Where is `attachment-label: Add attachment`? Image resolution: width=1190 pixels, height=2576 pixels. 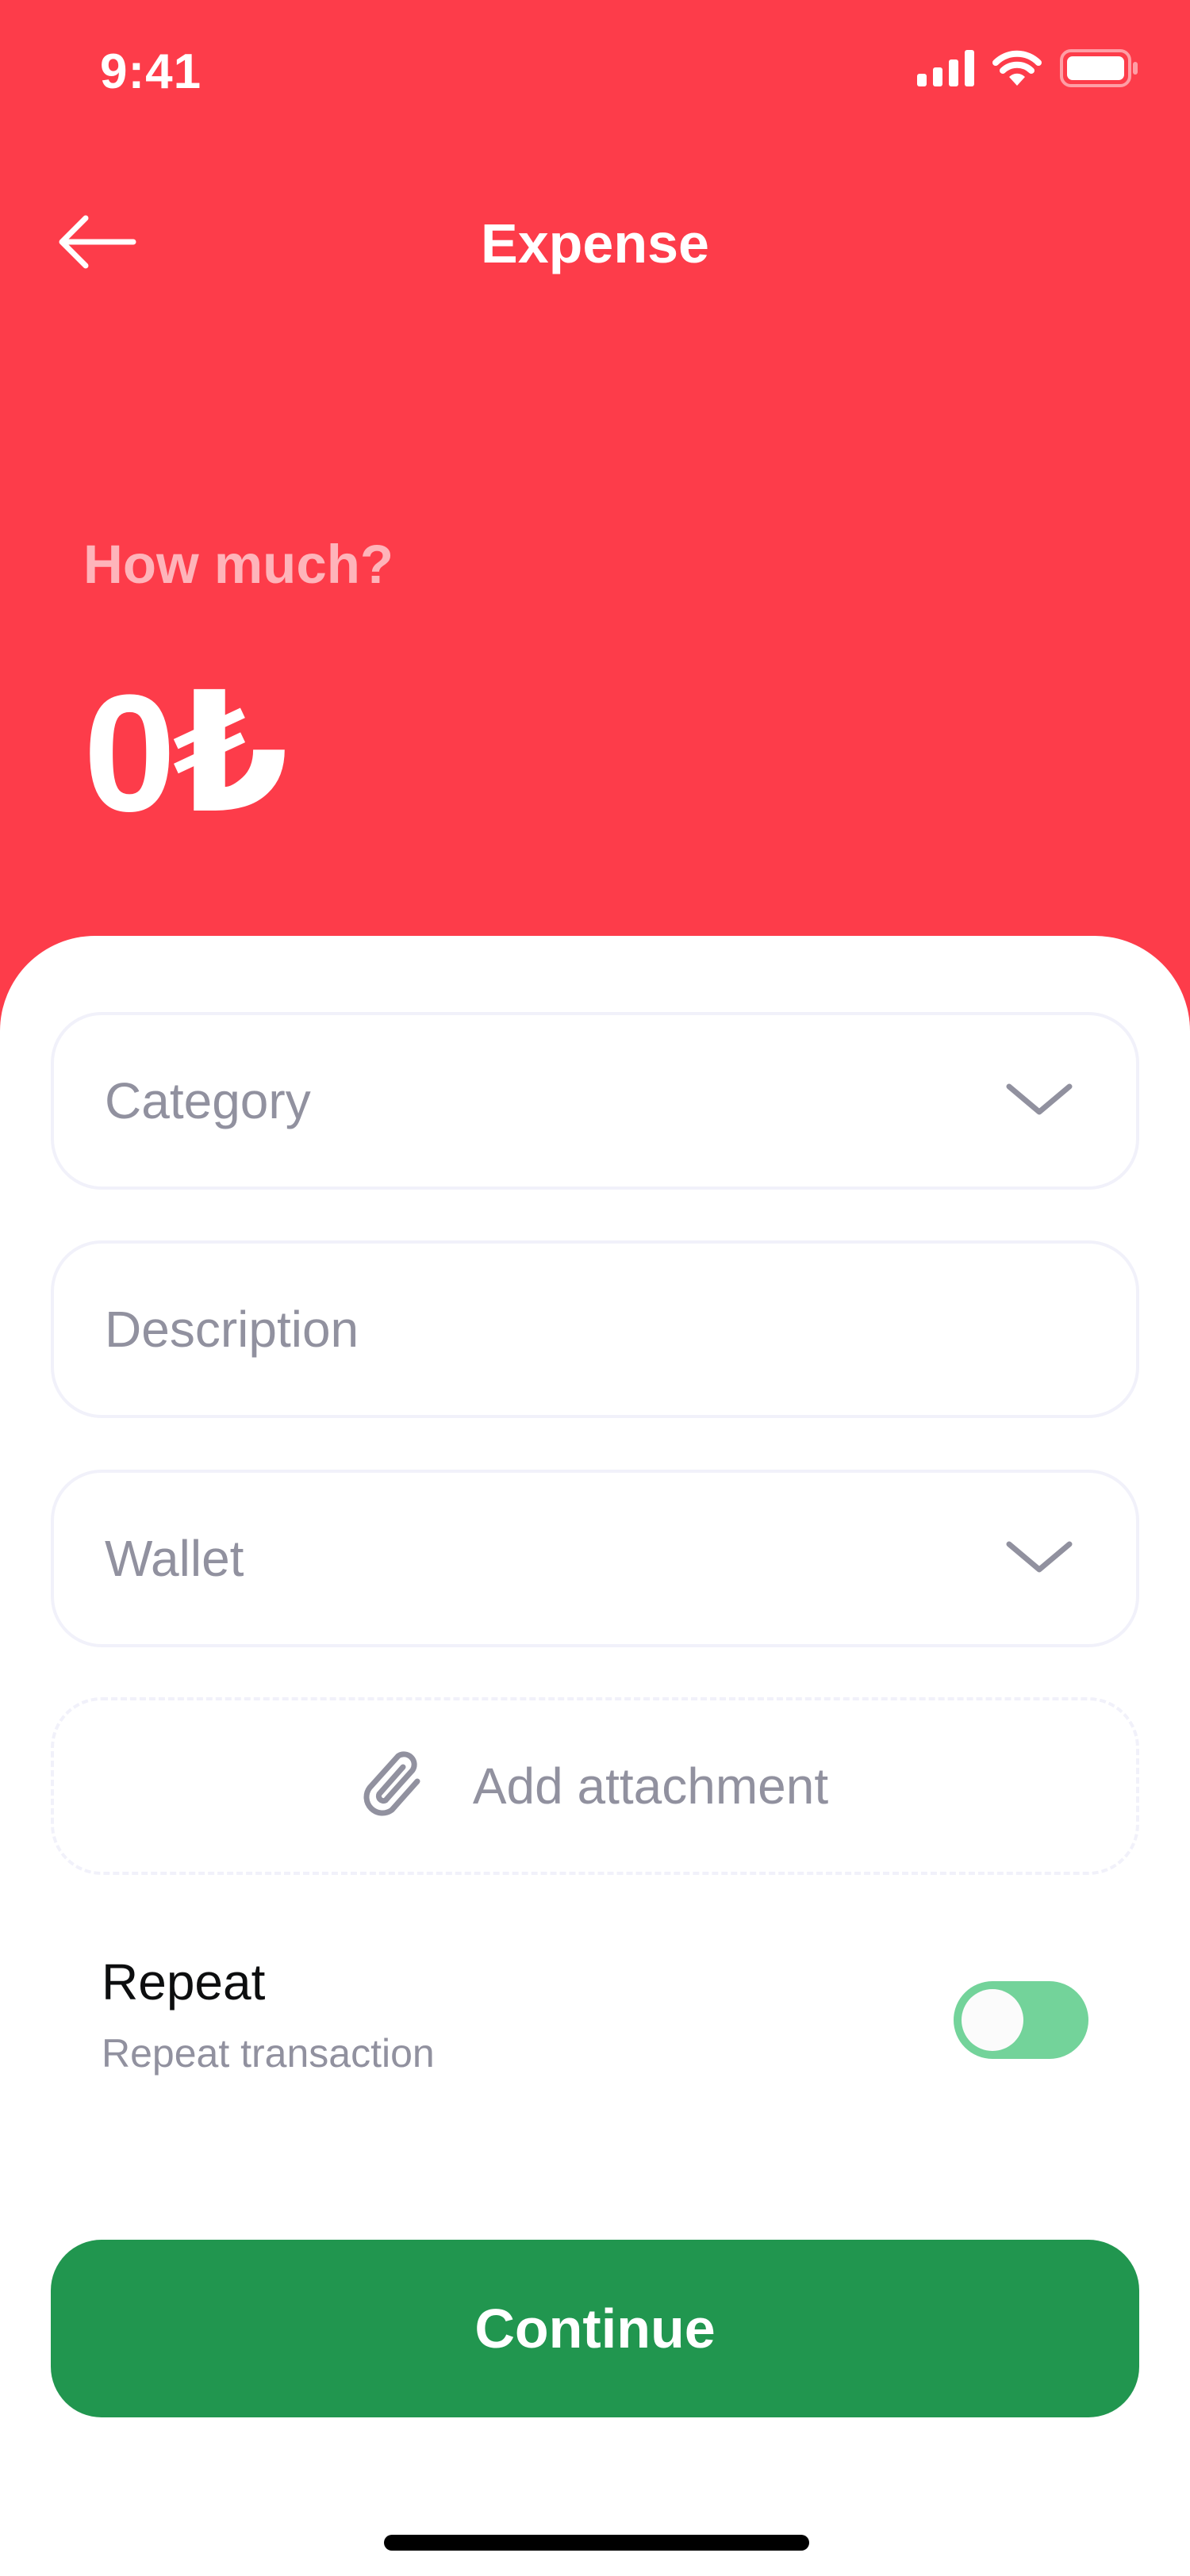 attachment-label: Add attachment is located at coordinates (650, 1786).